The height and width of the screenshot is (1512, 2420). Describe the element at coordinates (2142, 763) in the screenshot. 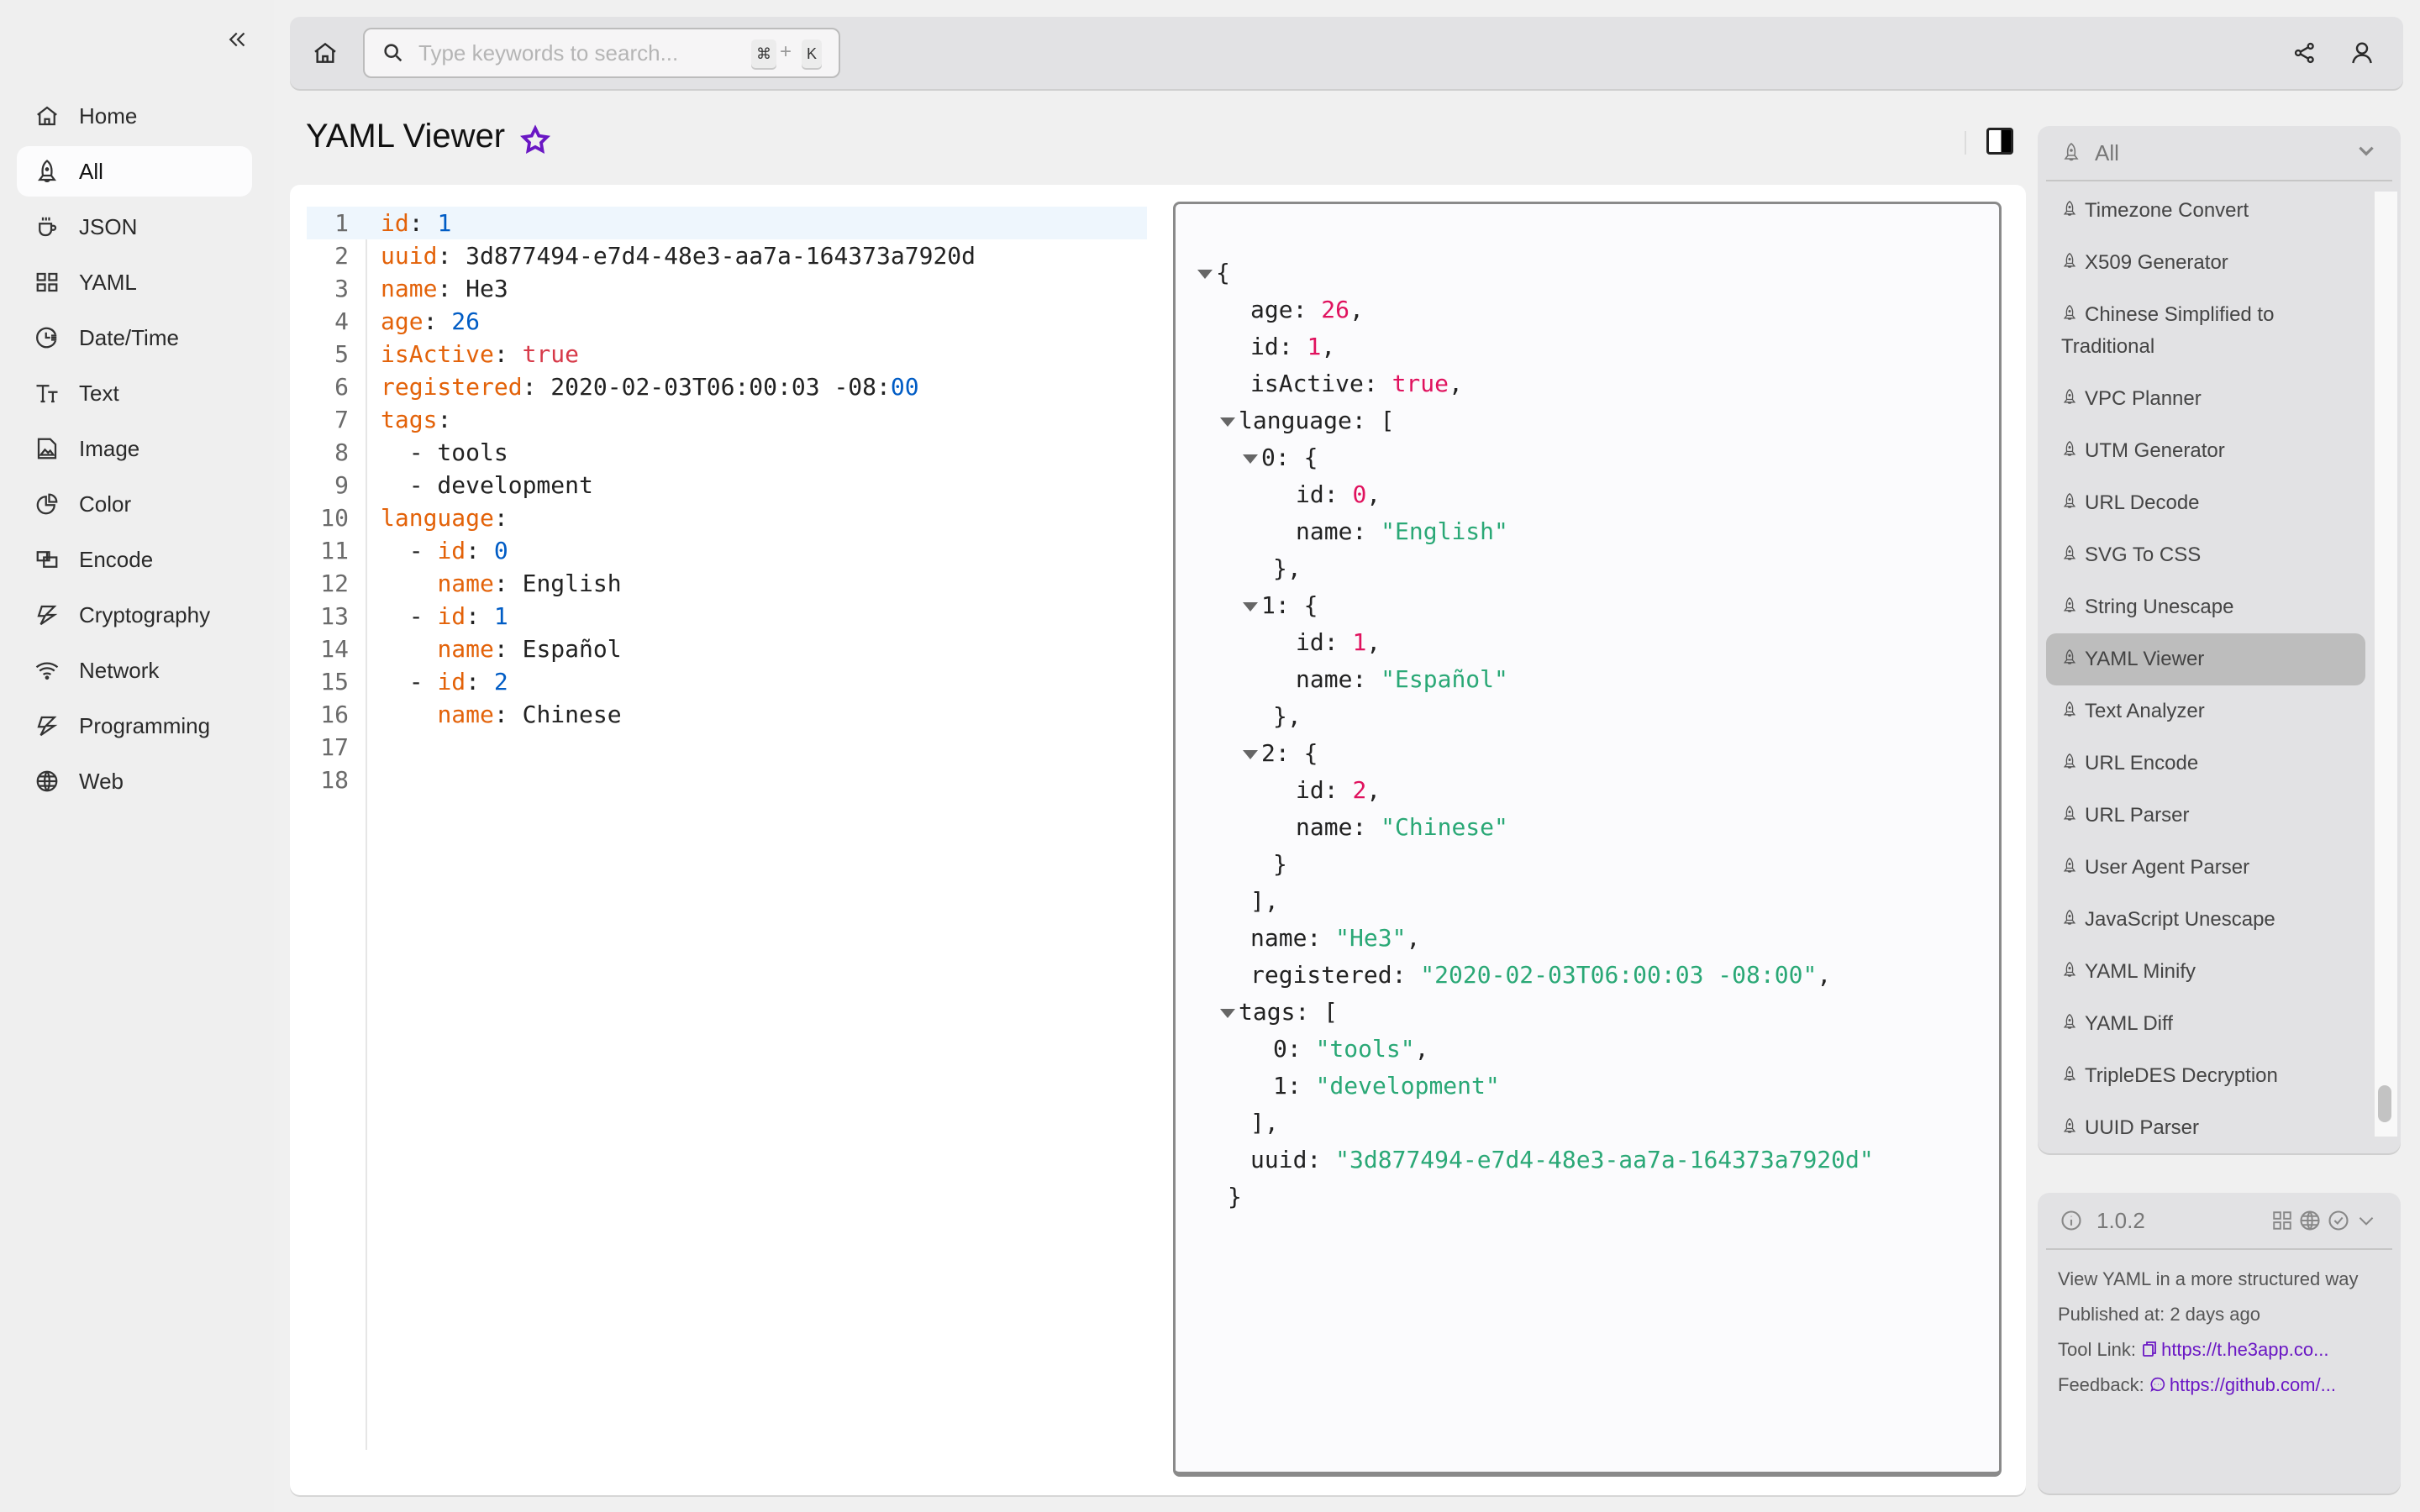

I see `tool-list-item-label: URL Encode` at that location.